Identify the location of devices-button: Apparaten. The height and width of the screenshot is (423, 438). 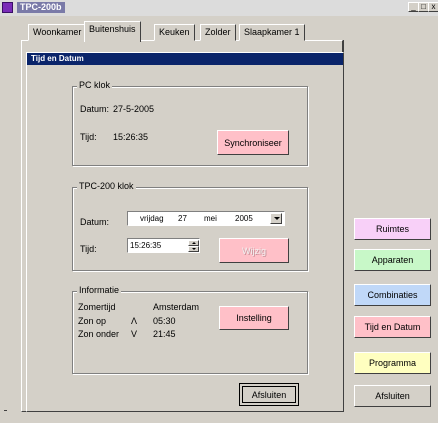
(392, 260).